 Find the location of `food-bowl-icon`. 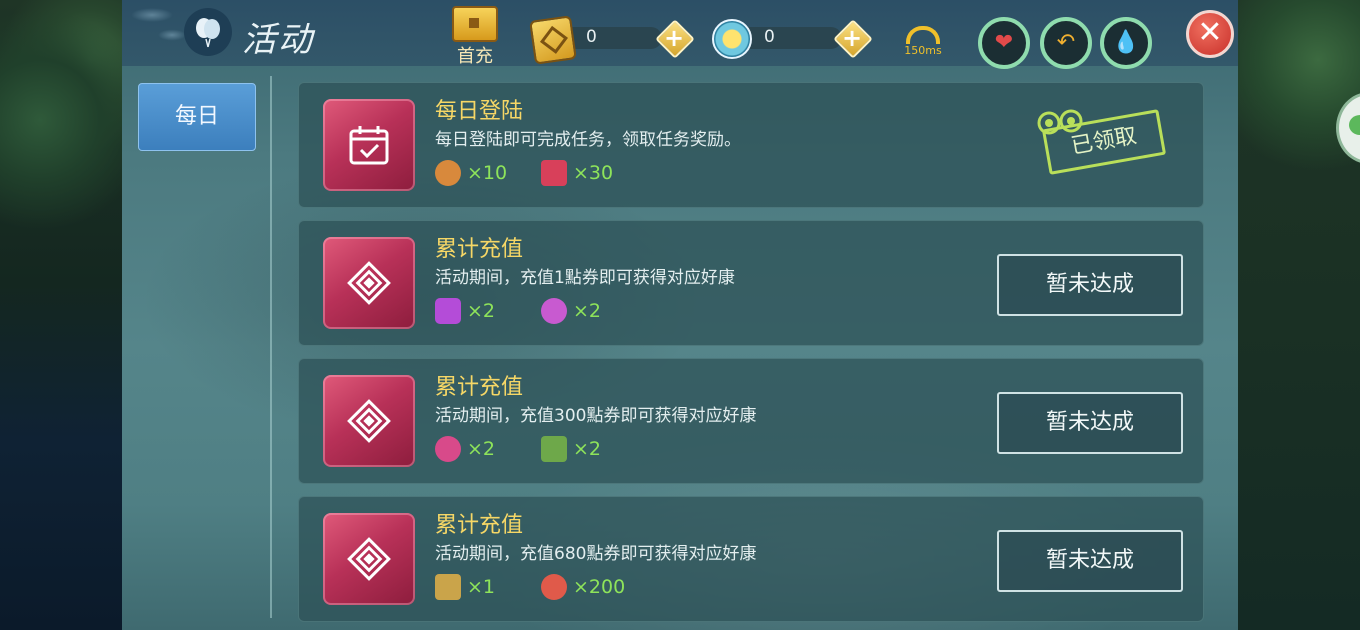

food-bowl-icon is located at coordinates (448, 173).